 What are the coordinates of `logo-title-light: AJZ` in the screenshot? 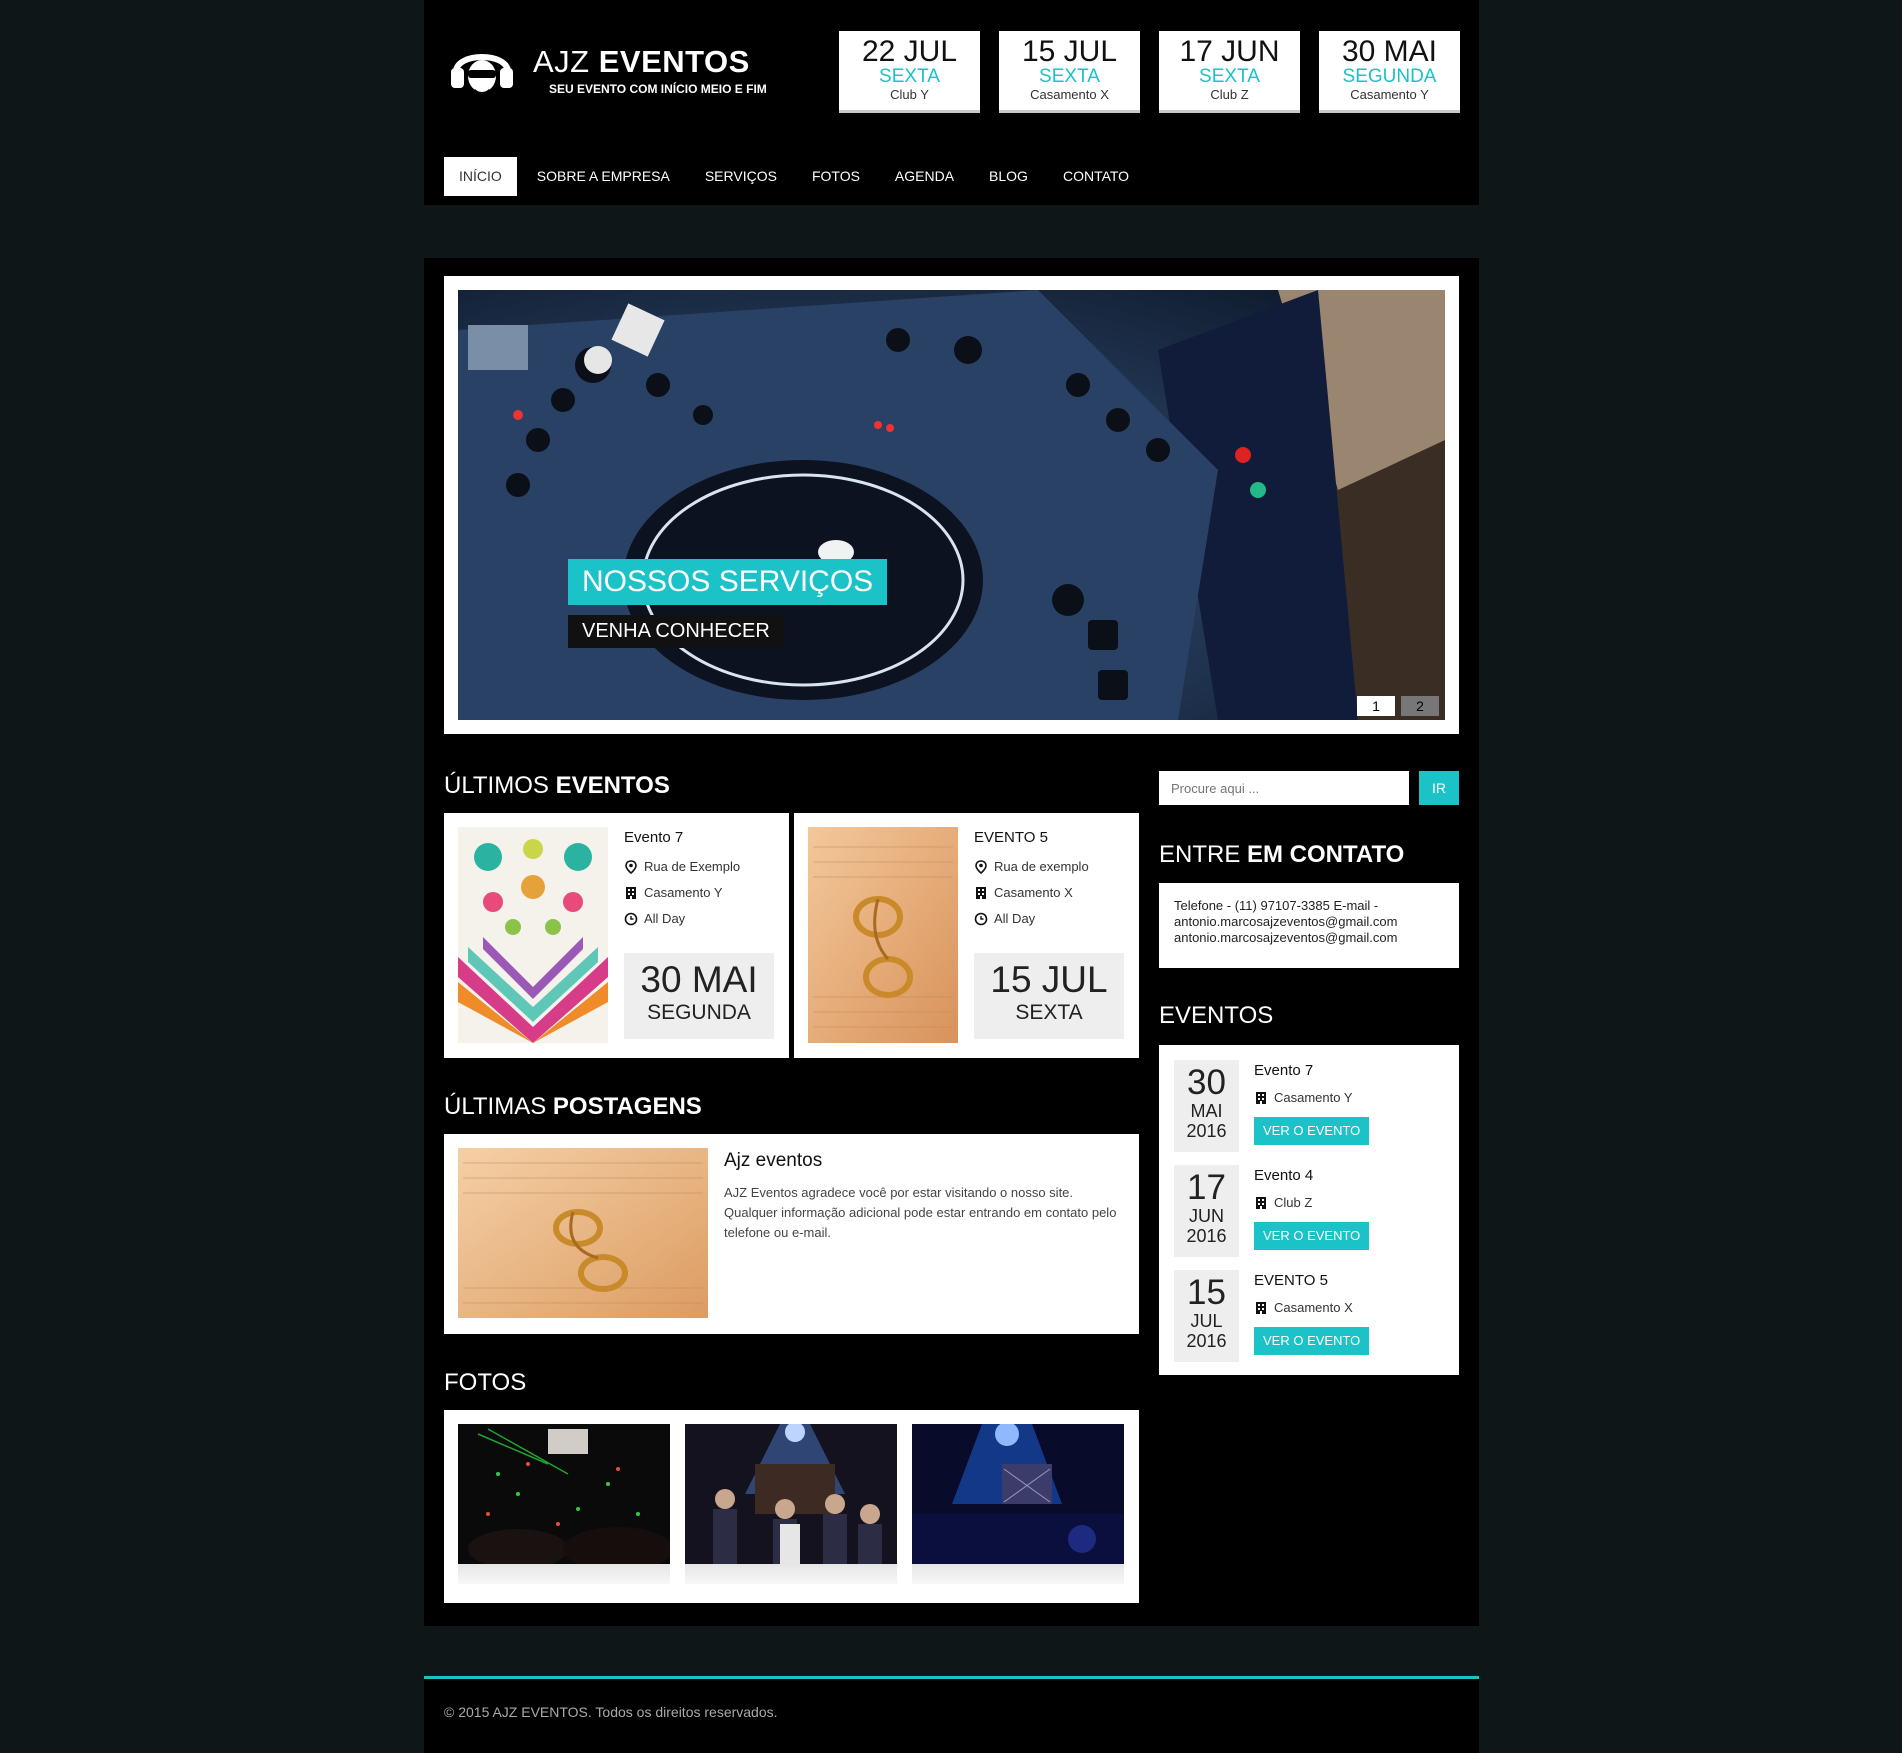 It's located at (561, 61).